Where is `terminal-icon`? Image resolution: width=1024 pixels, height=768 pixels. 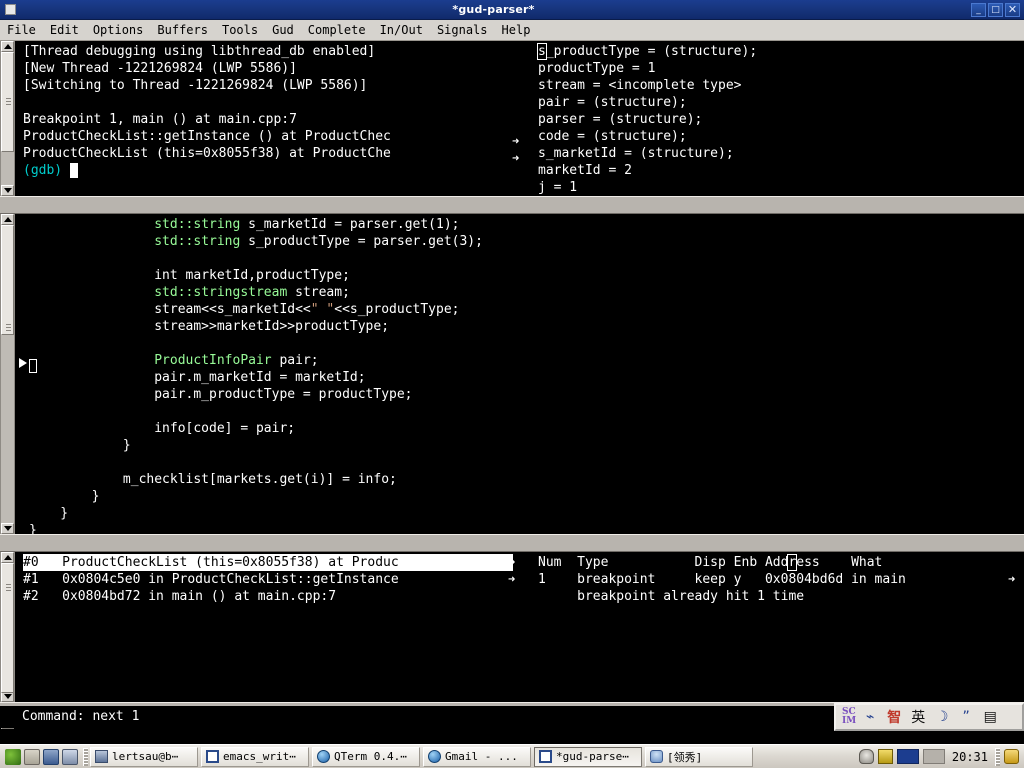
terminal-icon is located at coordinates (101, 756).